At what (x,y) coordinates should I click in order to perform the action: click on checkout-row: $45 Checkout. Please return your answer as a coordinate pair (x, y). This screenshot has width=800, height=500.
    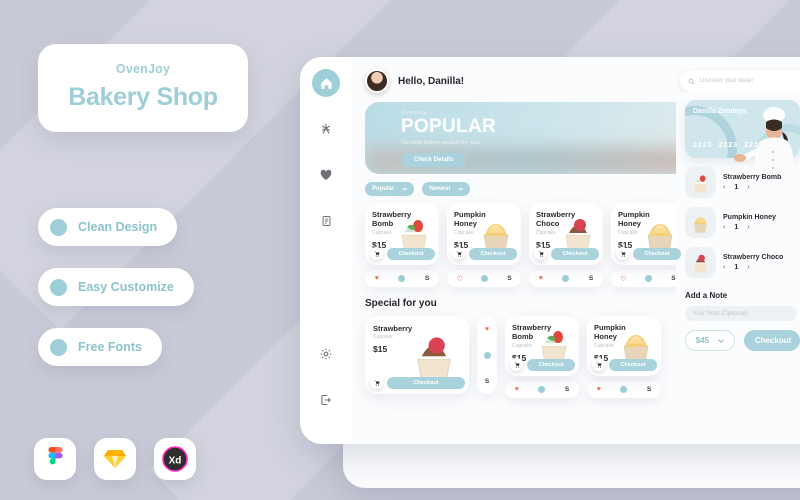
    Looking at the image, I should click on (742, 340).